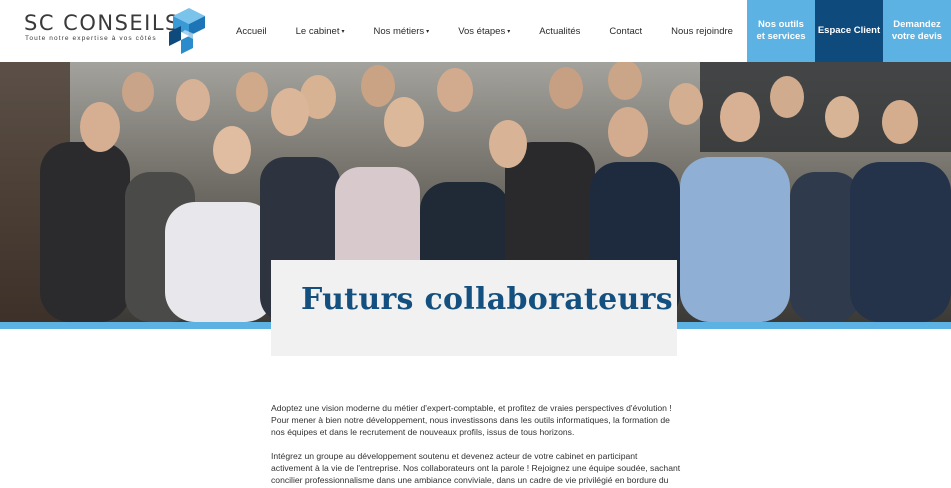 The width and height of the screenshot is (951, 488). I want to click on client-space-button: Espace Client, so click(849, 31).